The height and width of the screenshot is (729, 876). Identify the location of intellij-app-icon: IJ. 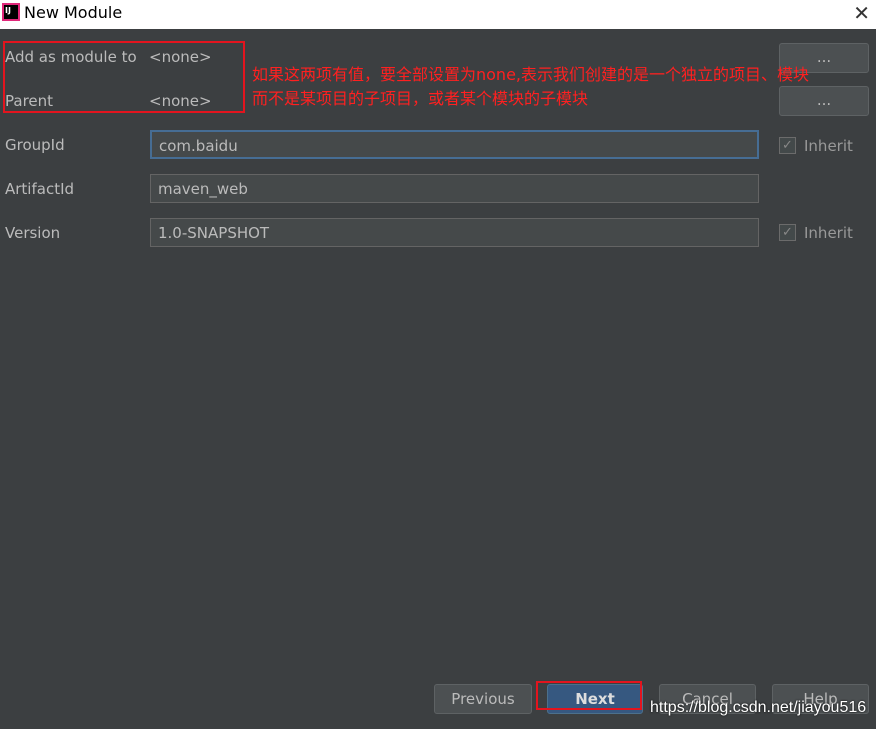
(11, 12).